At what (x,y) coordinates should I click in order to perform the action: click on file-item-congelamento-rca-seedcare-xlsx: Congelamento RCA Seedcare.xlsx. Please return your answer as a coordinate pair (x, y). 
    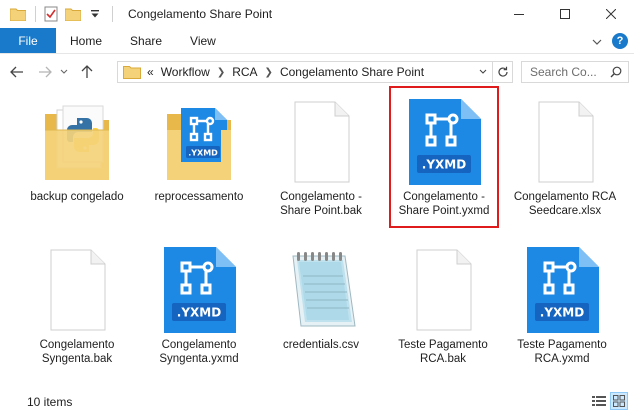
    Looking at the image, I should click on (565, 156).